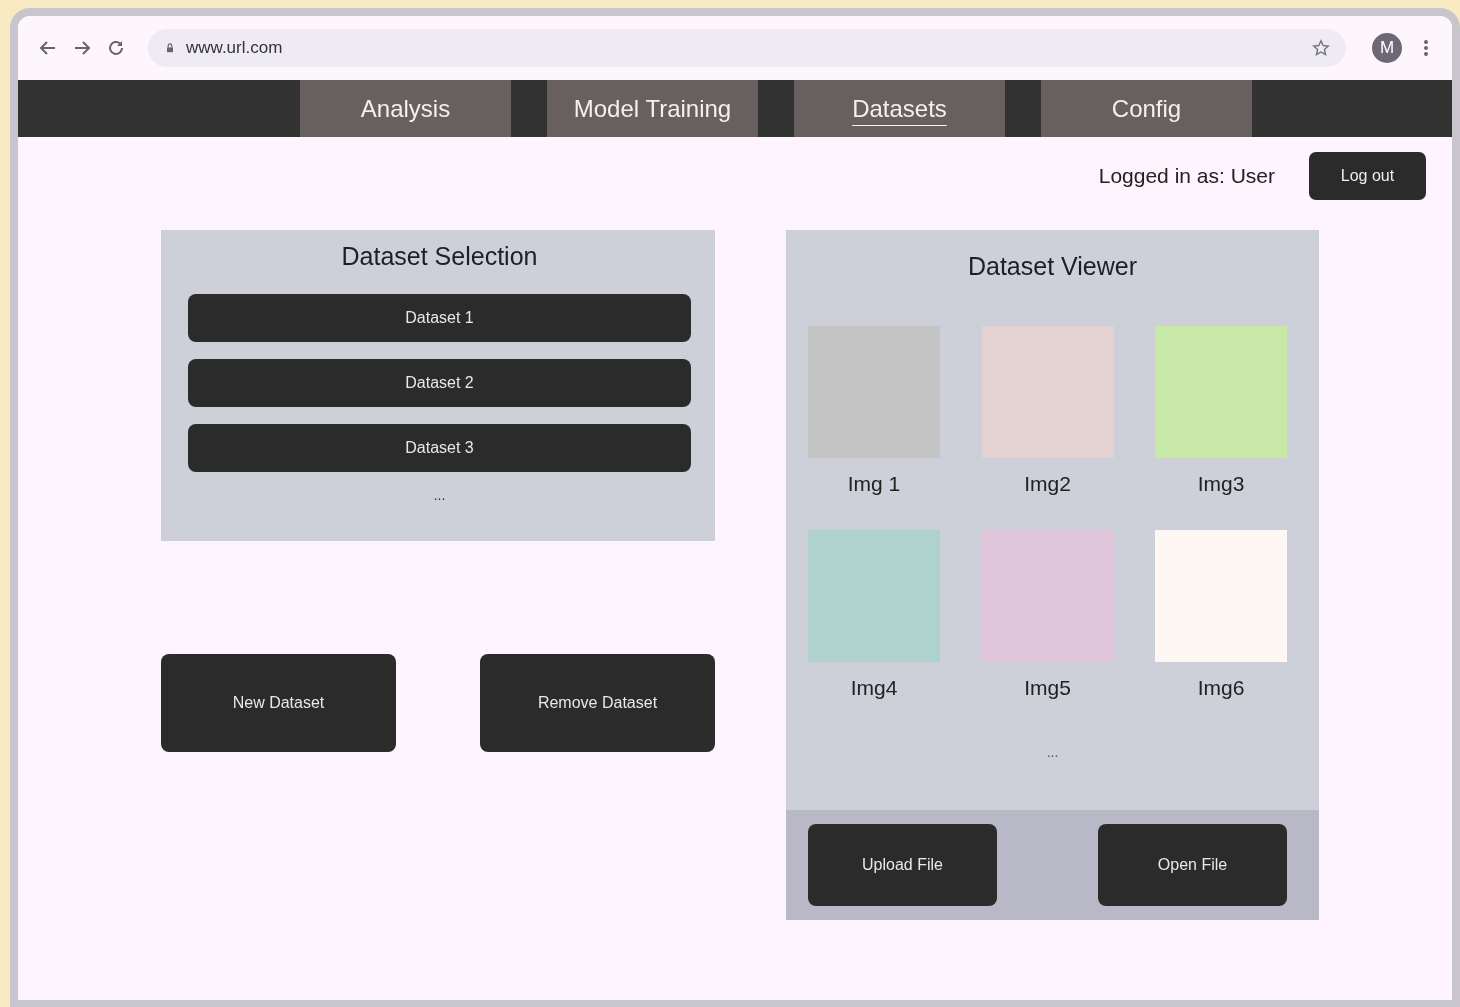 The width and height of the screenshot is (1460, 1007). What do you see at coordinates (874, 484) in the screenshot?
I see `image-label: Img 1` at bounding box center [874, 484].